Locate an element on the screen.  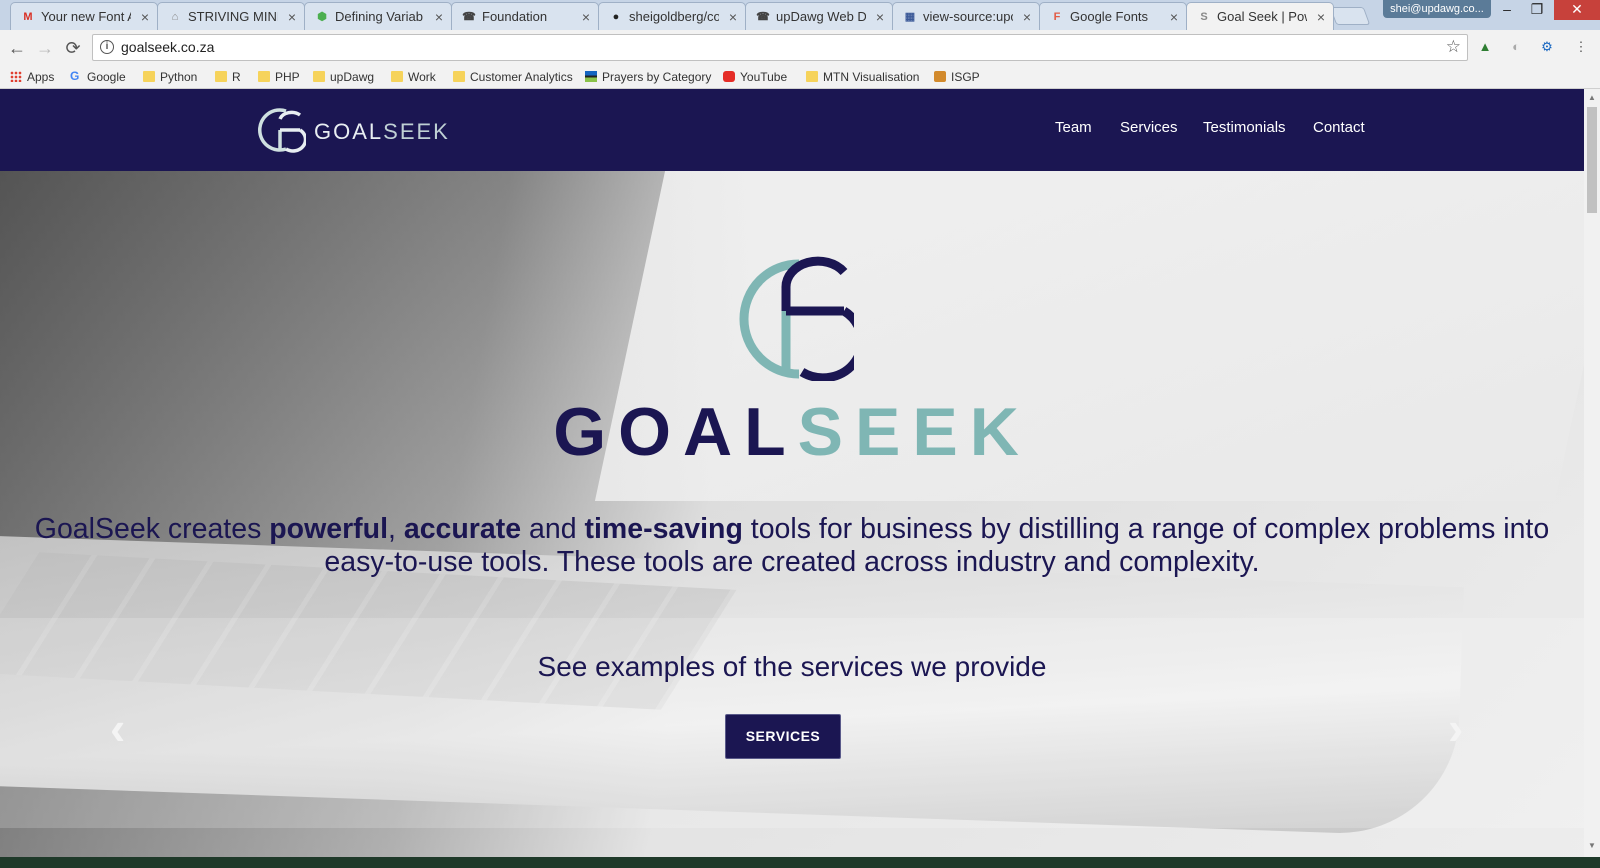
address-bar: i goalseek.co.za ☆ is located at coordinates (780, 47).